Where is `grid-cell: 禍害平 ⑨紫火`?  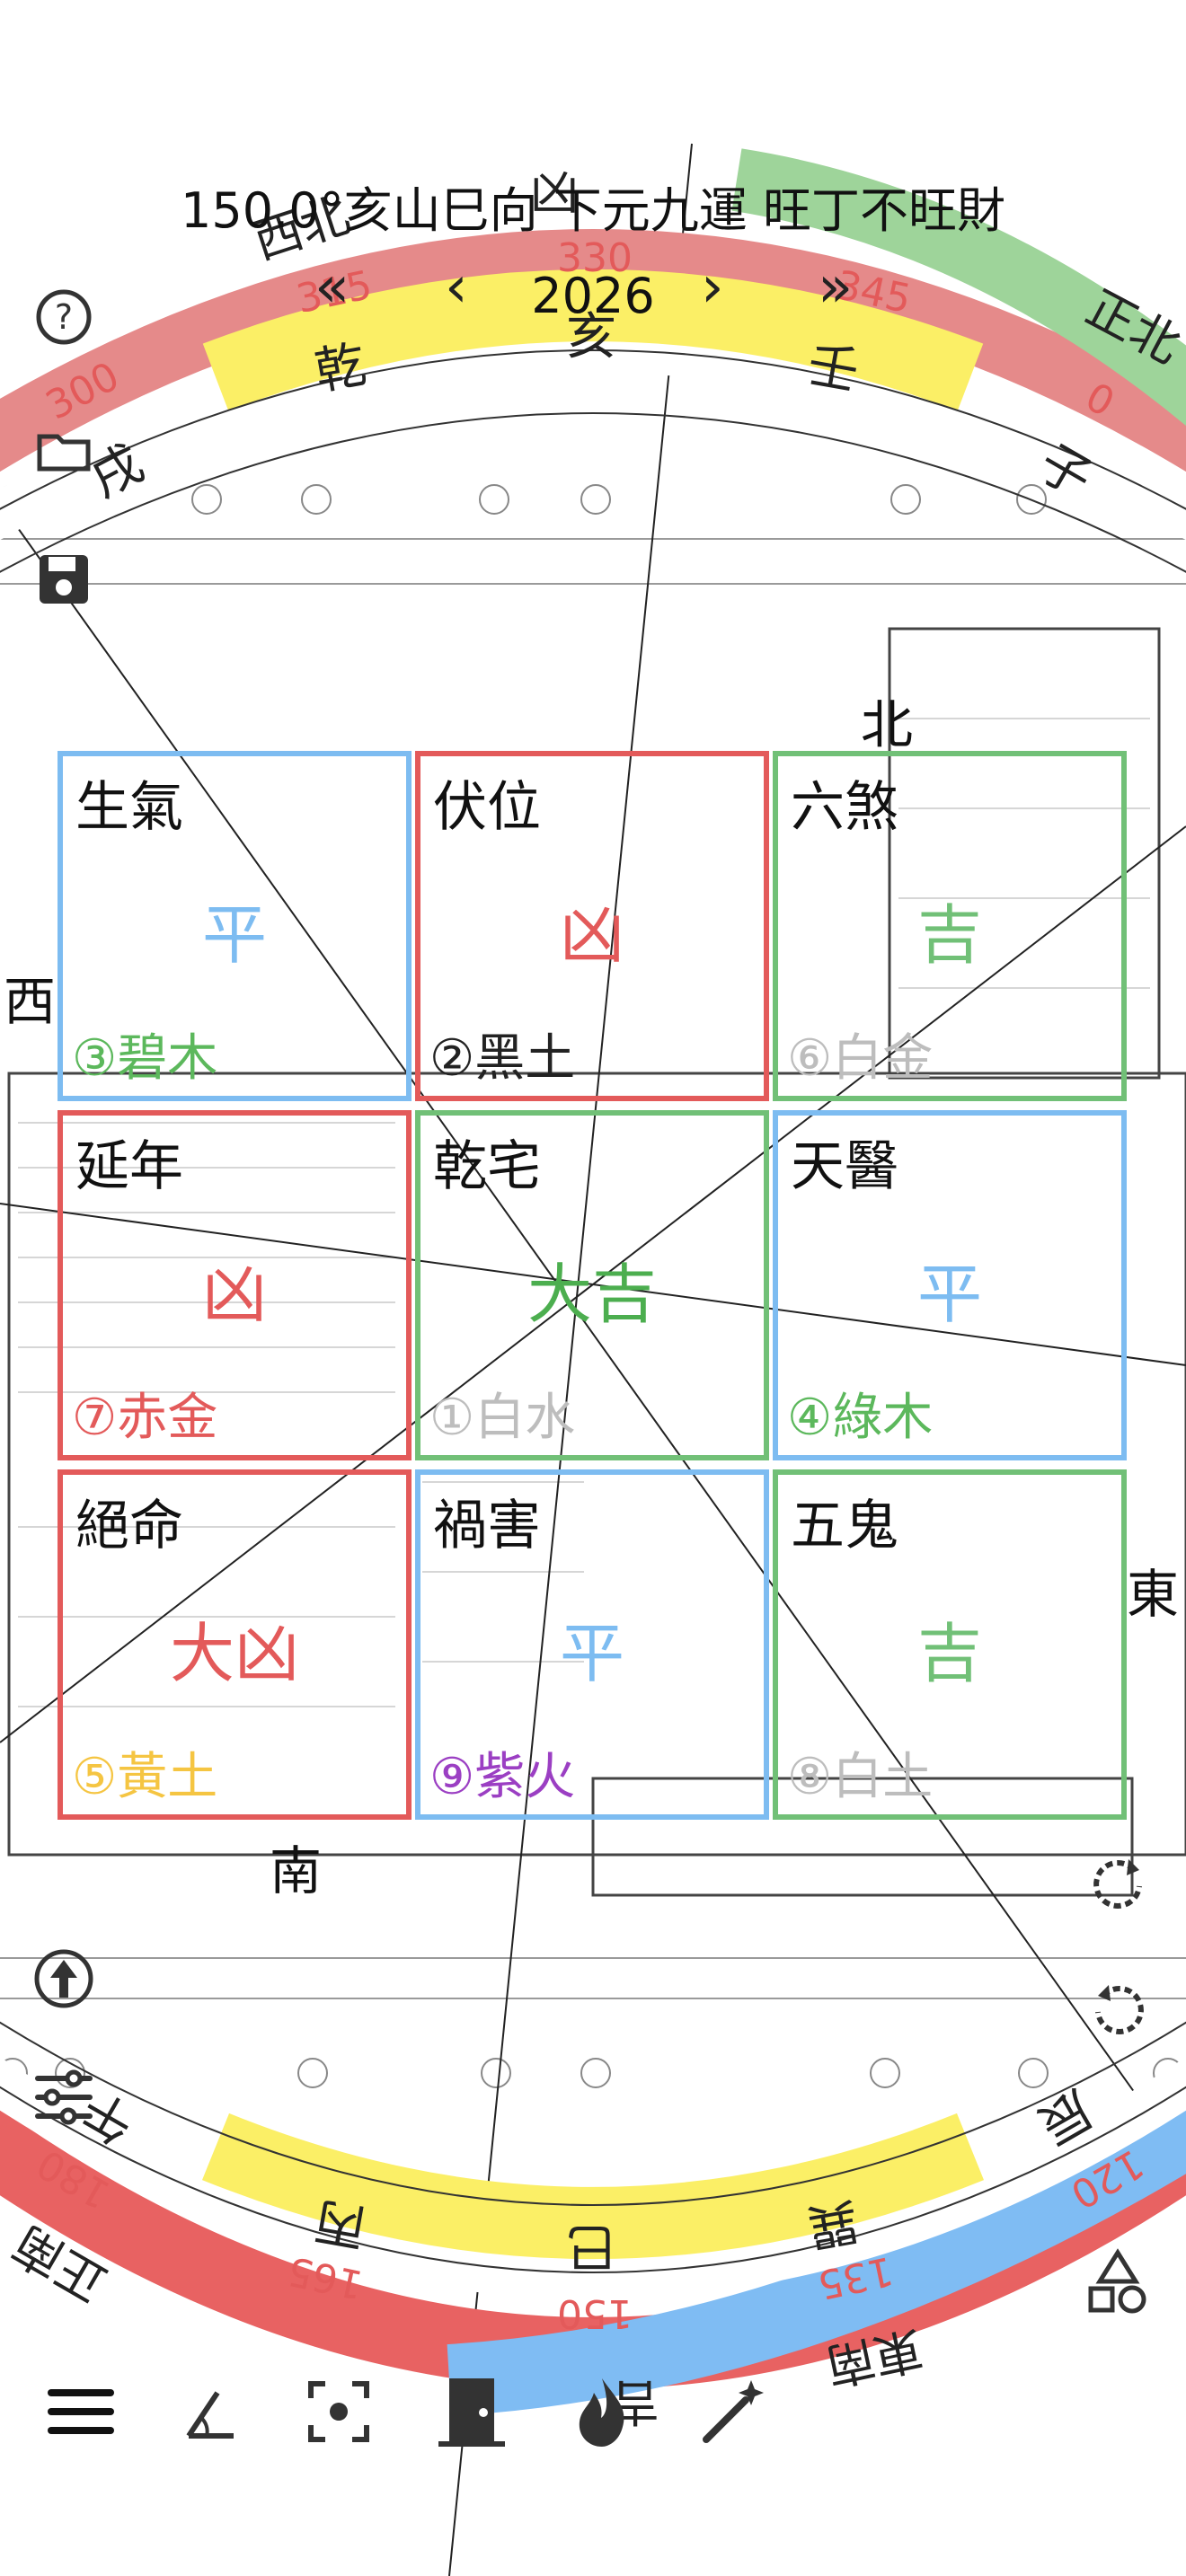 grid-cell: 禍害平 ⑨紫火 is located at coordinates (592, 1644).